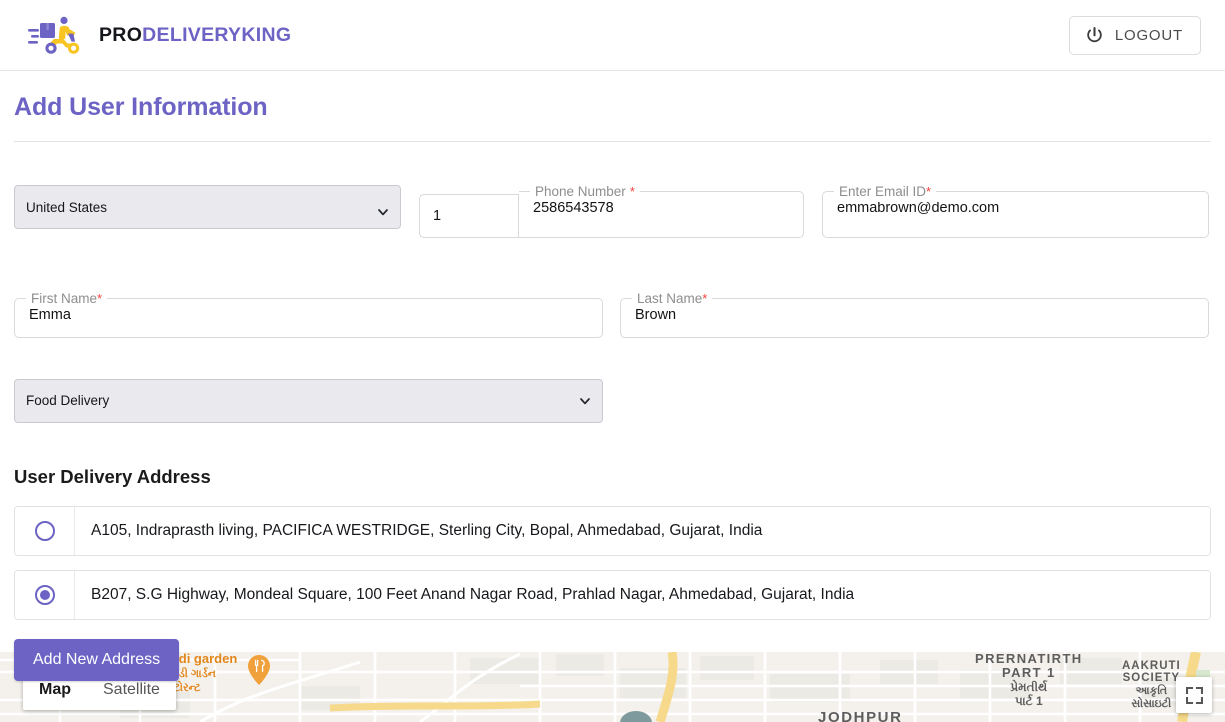 This screenshot has width=1225, height=722. I want to click on map-canvas, so click(612, 687).